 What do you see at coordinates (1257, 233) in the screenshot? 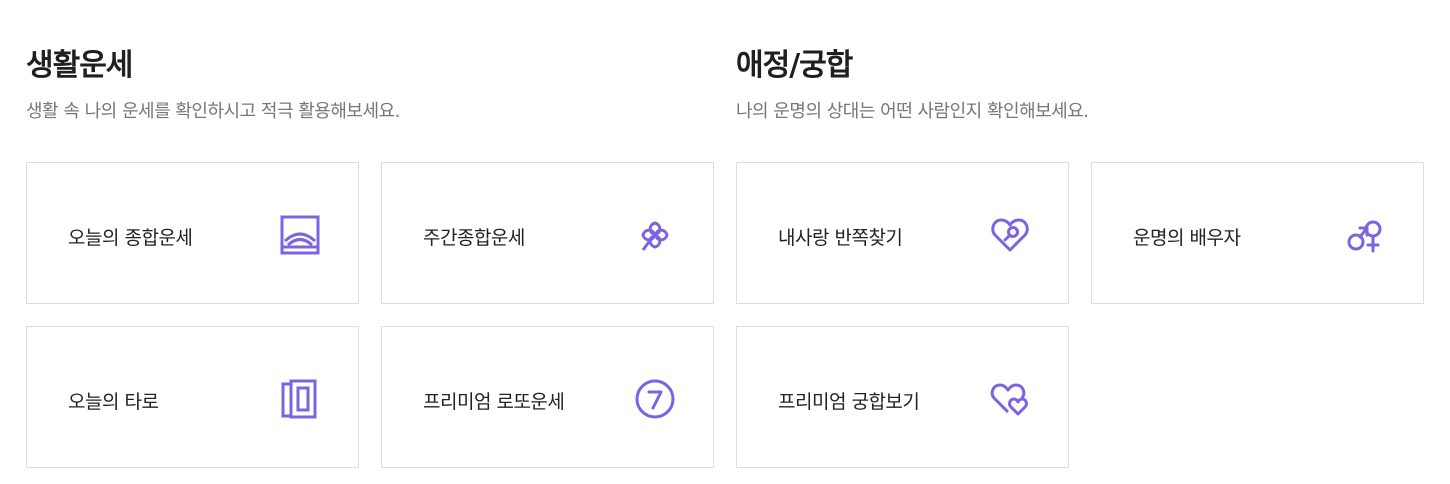
I see `card-destined-spouse: 운명의 배우자` at bounding box center [1257, 233].